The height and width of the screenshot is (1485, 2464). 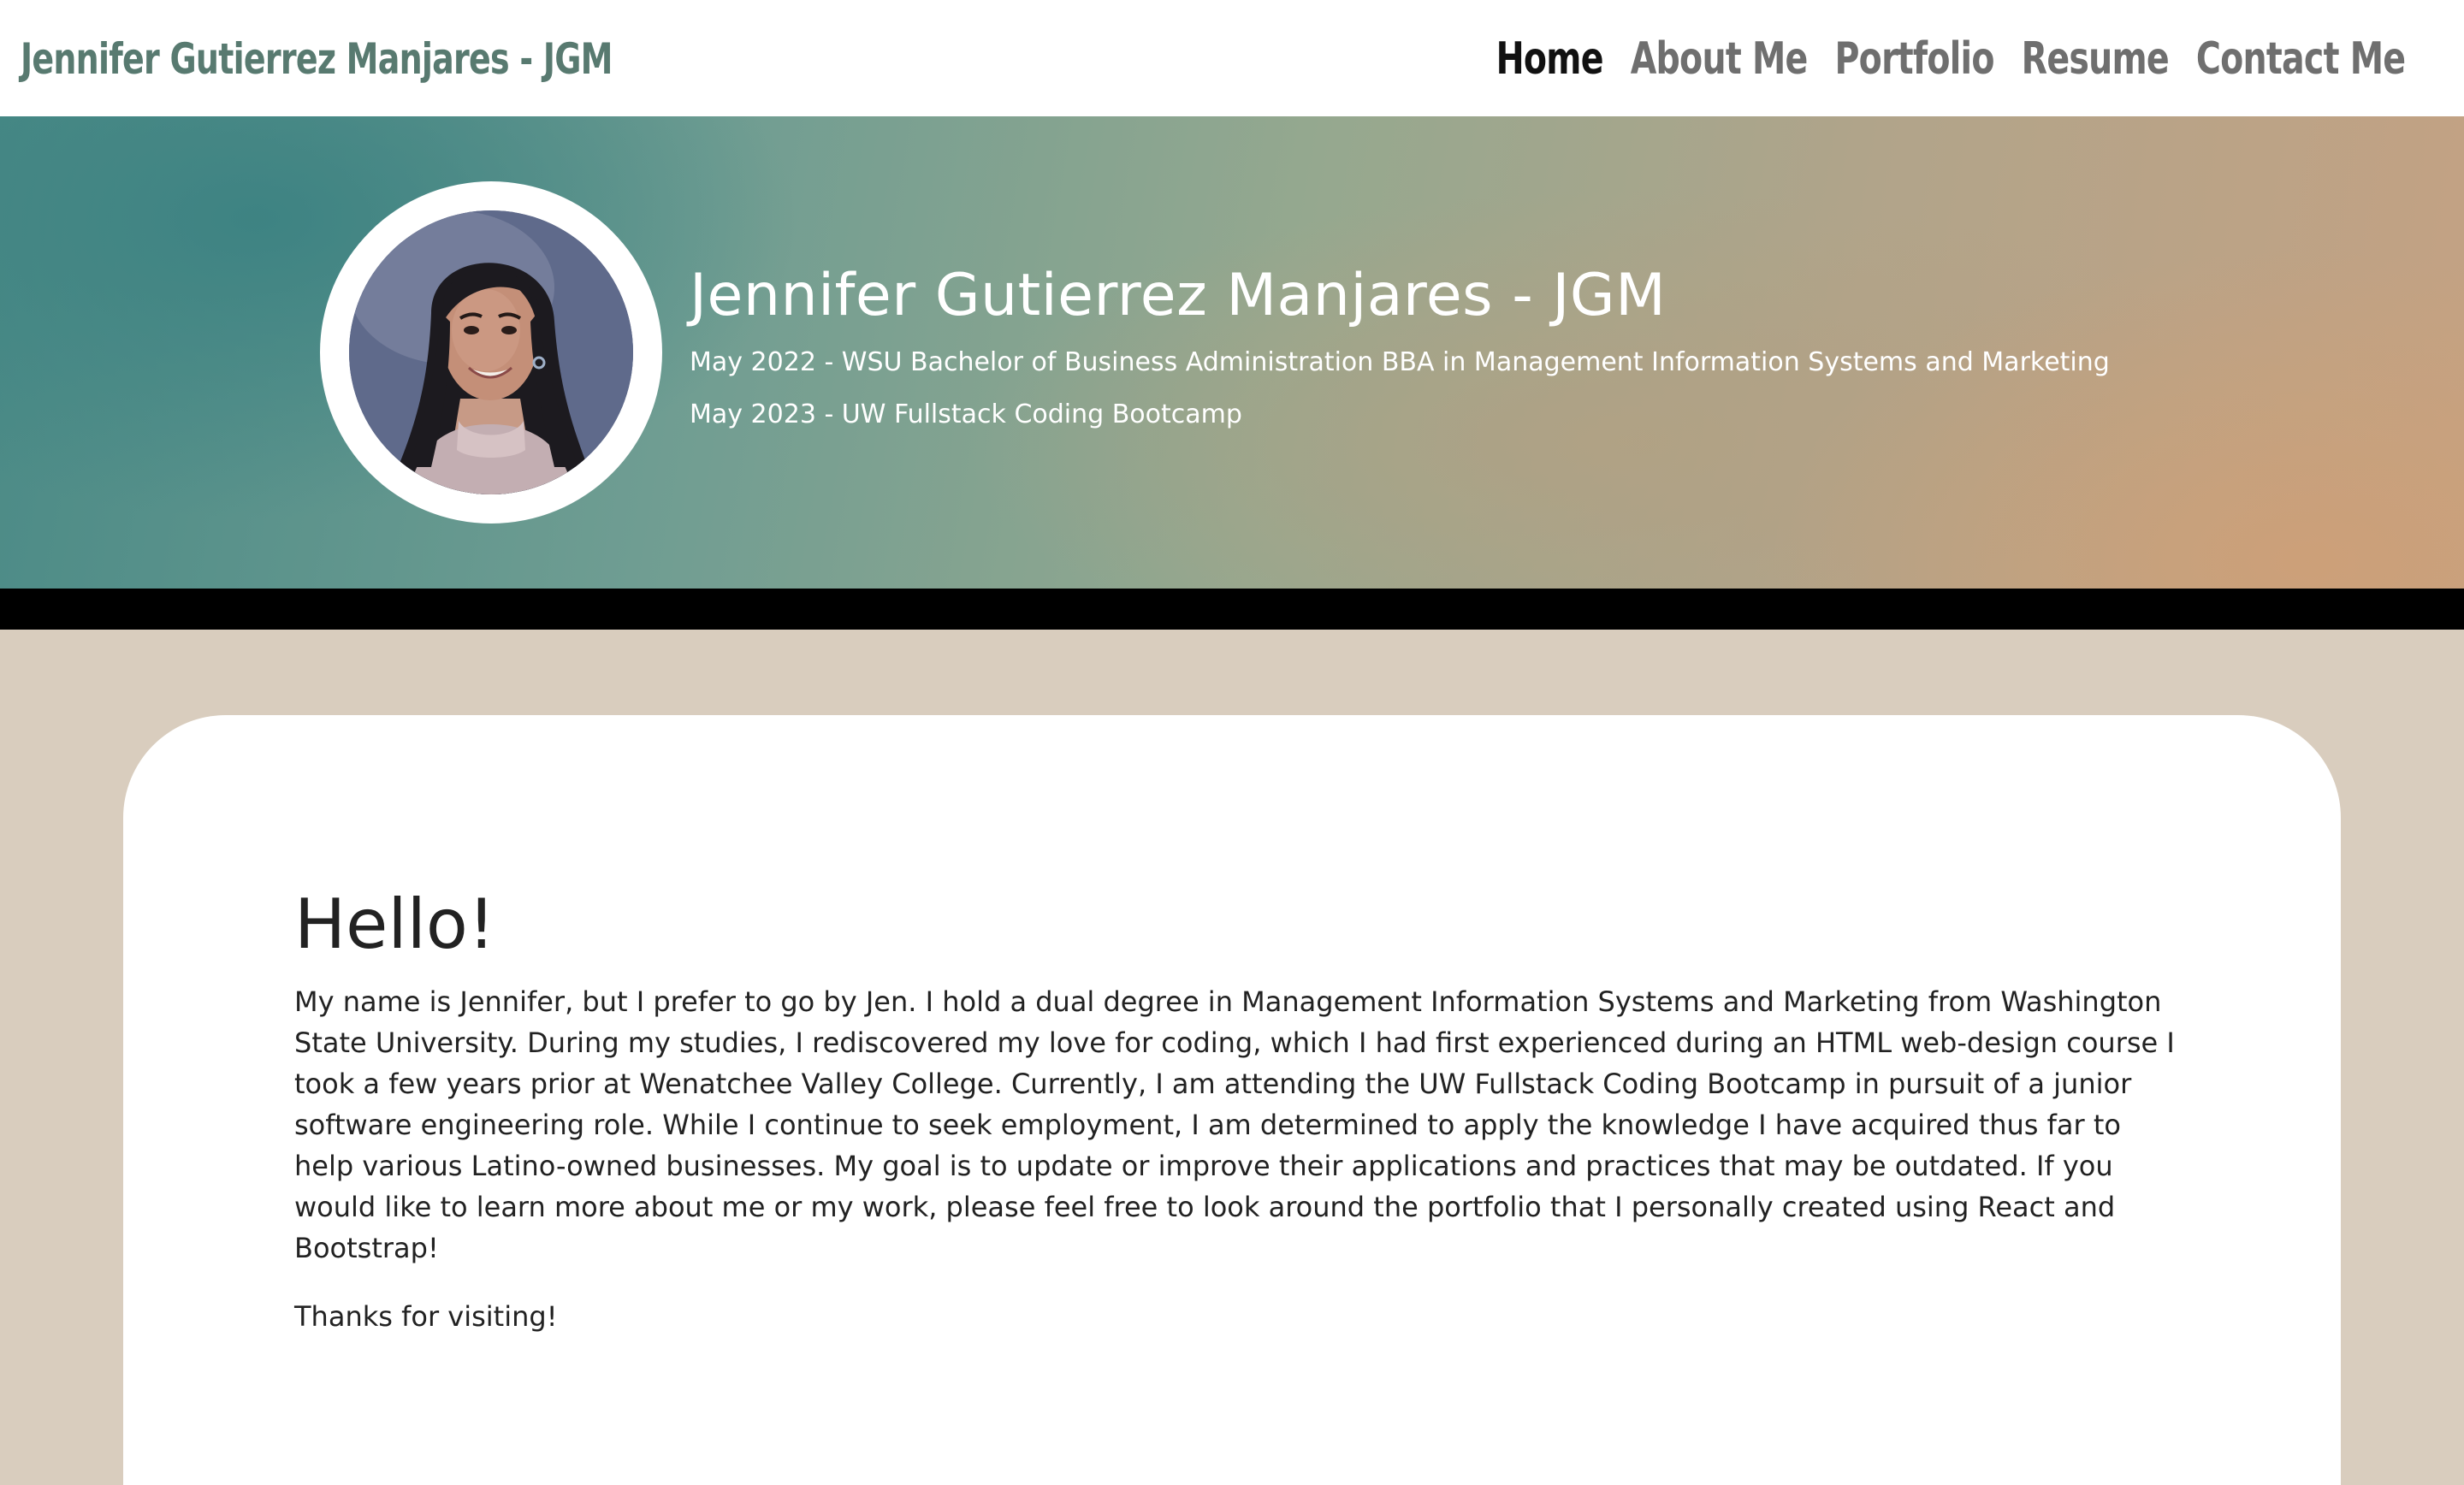 What do you see at coordinates (317, 59) in the screenshot?
I see `brand-link: Jennifer Gutierrez Manjares - JGM` at bounding box center [317, 59].